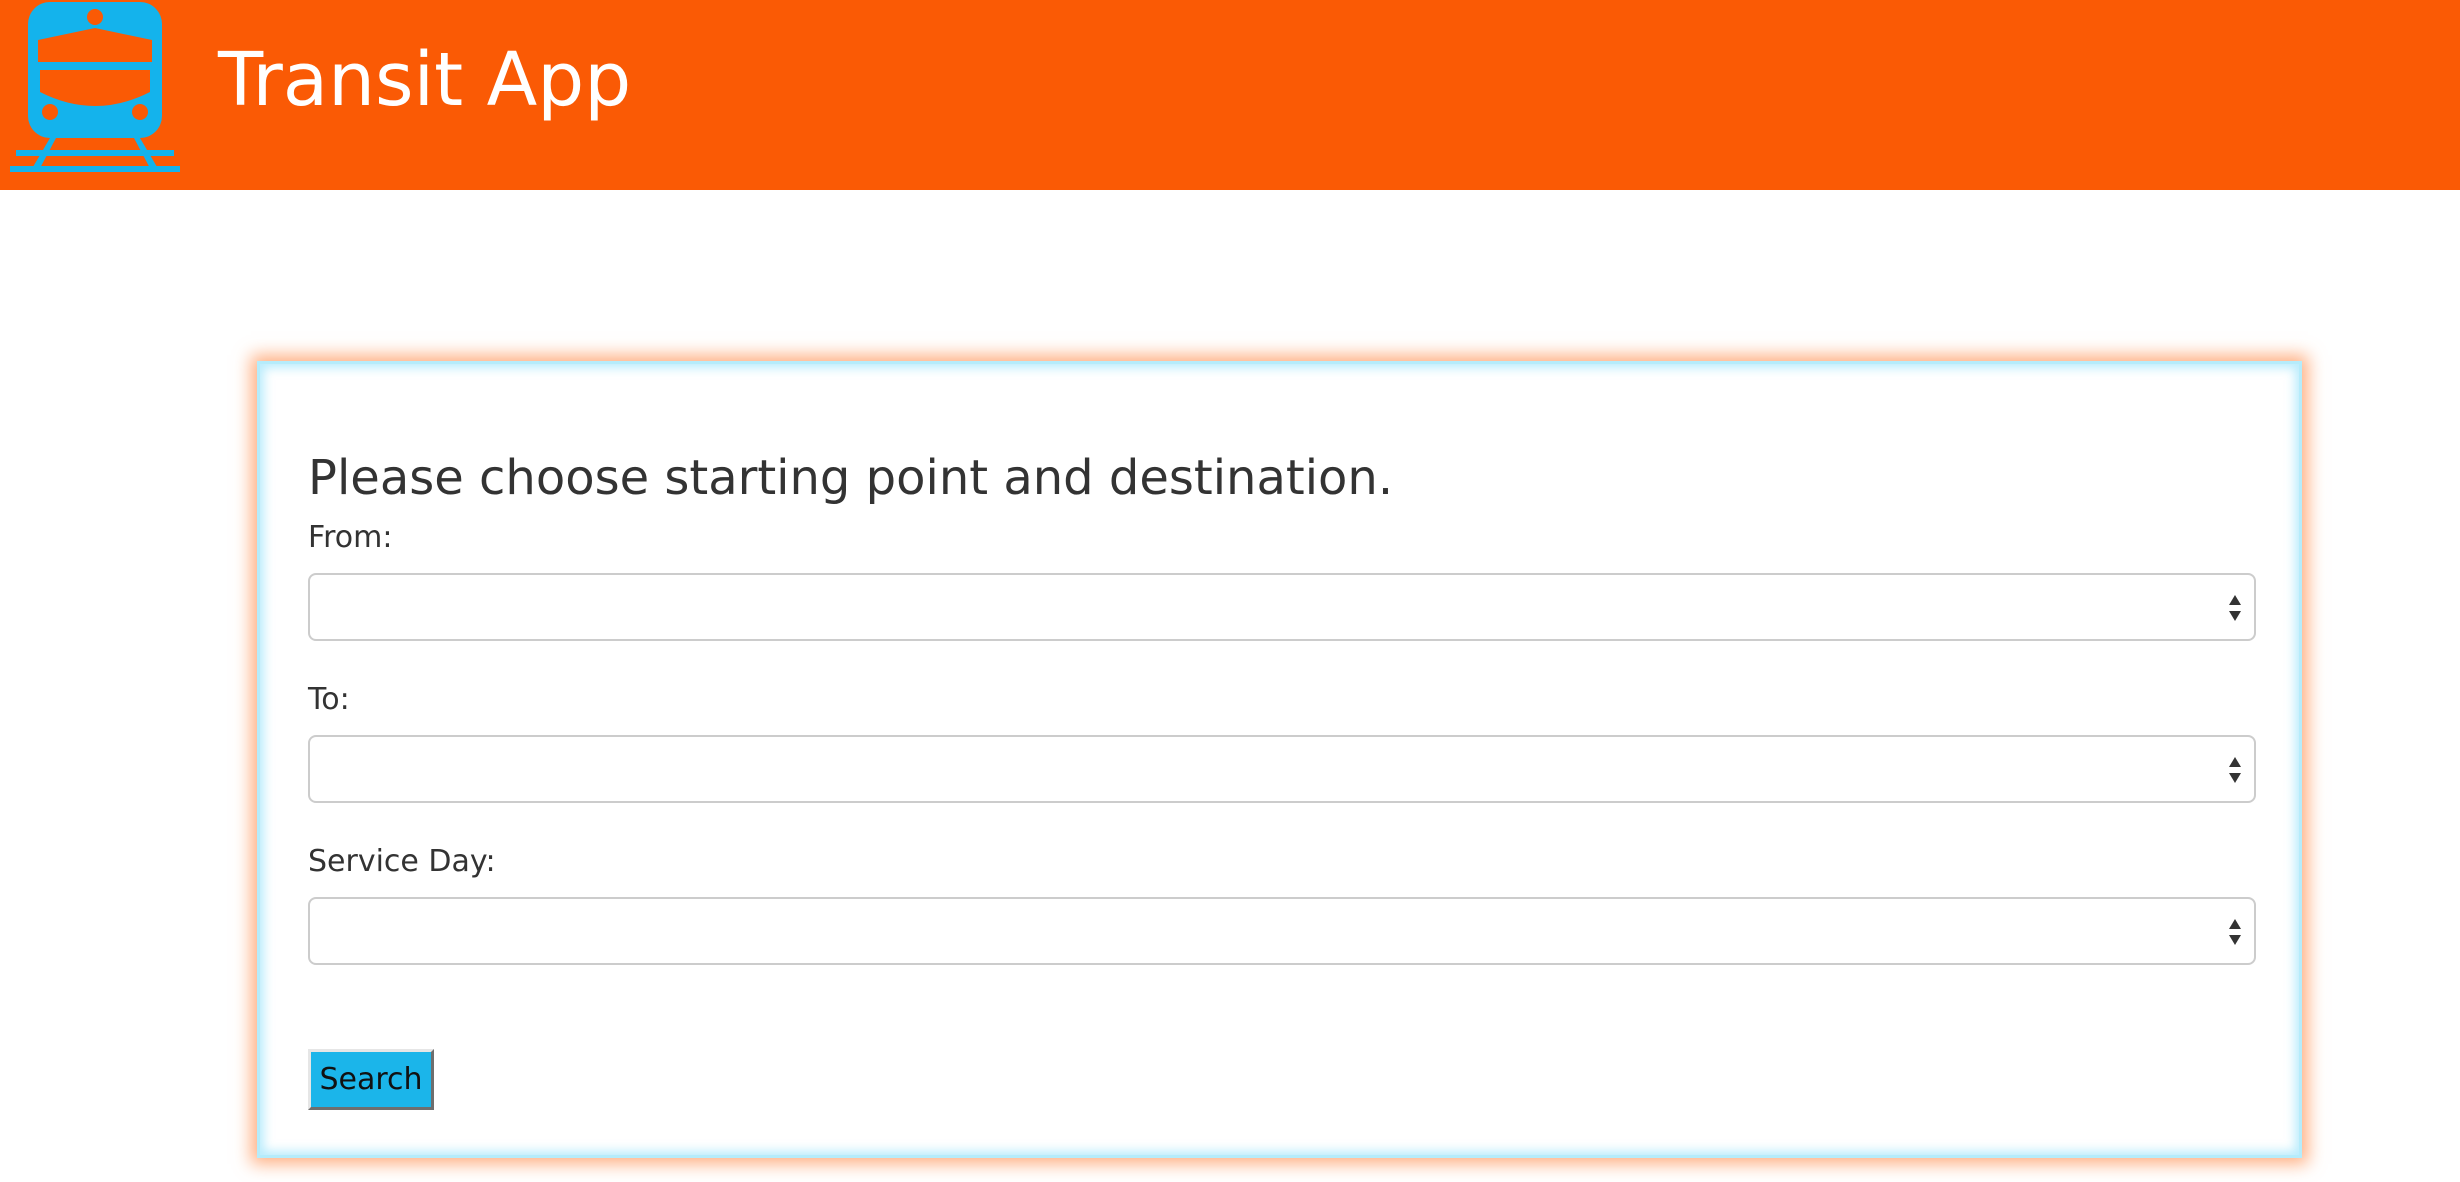 The image size is (2460, 1182). What do you see at coordinates (329, 699) in the screenshot?
I see `to-label: To:` at bounding box center [329, 699].